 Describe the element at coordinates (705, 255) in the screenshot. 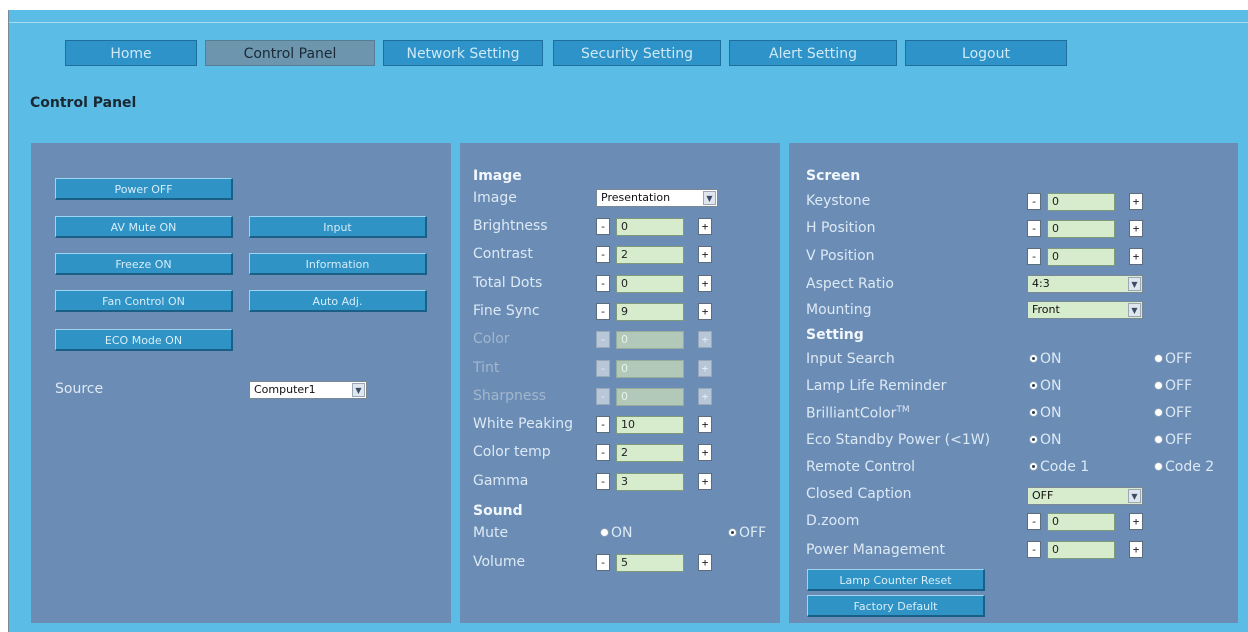

I see `contrast-increase-button: +` at that location.